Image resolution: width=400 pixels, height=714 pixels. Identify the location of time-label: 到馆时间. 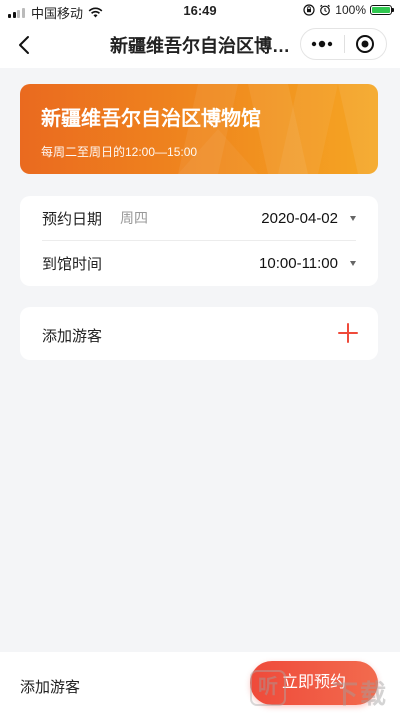
(72, 264).